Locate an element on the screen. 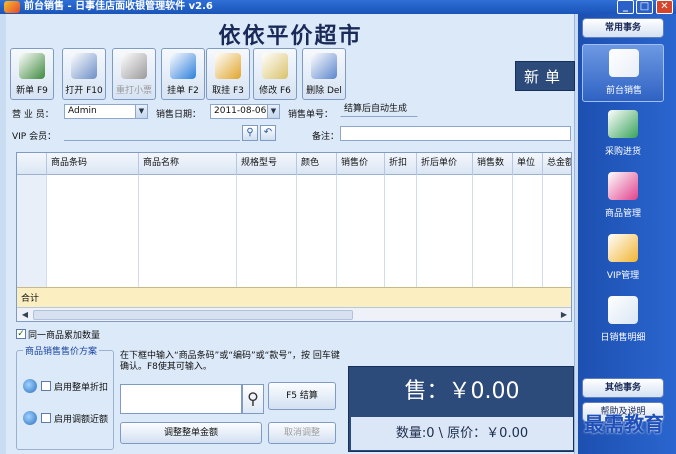  sidebar-item-products: 商品管理 is located at coordinates (623, 197).